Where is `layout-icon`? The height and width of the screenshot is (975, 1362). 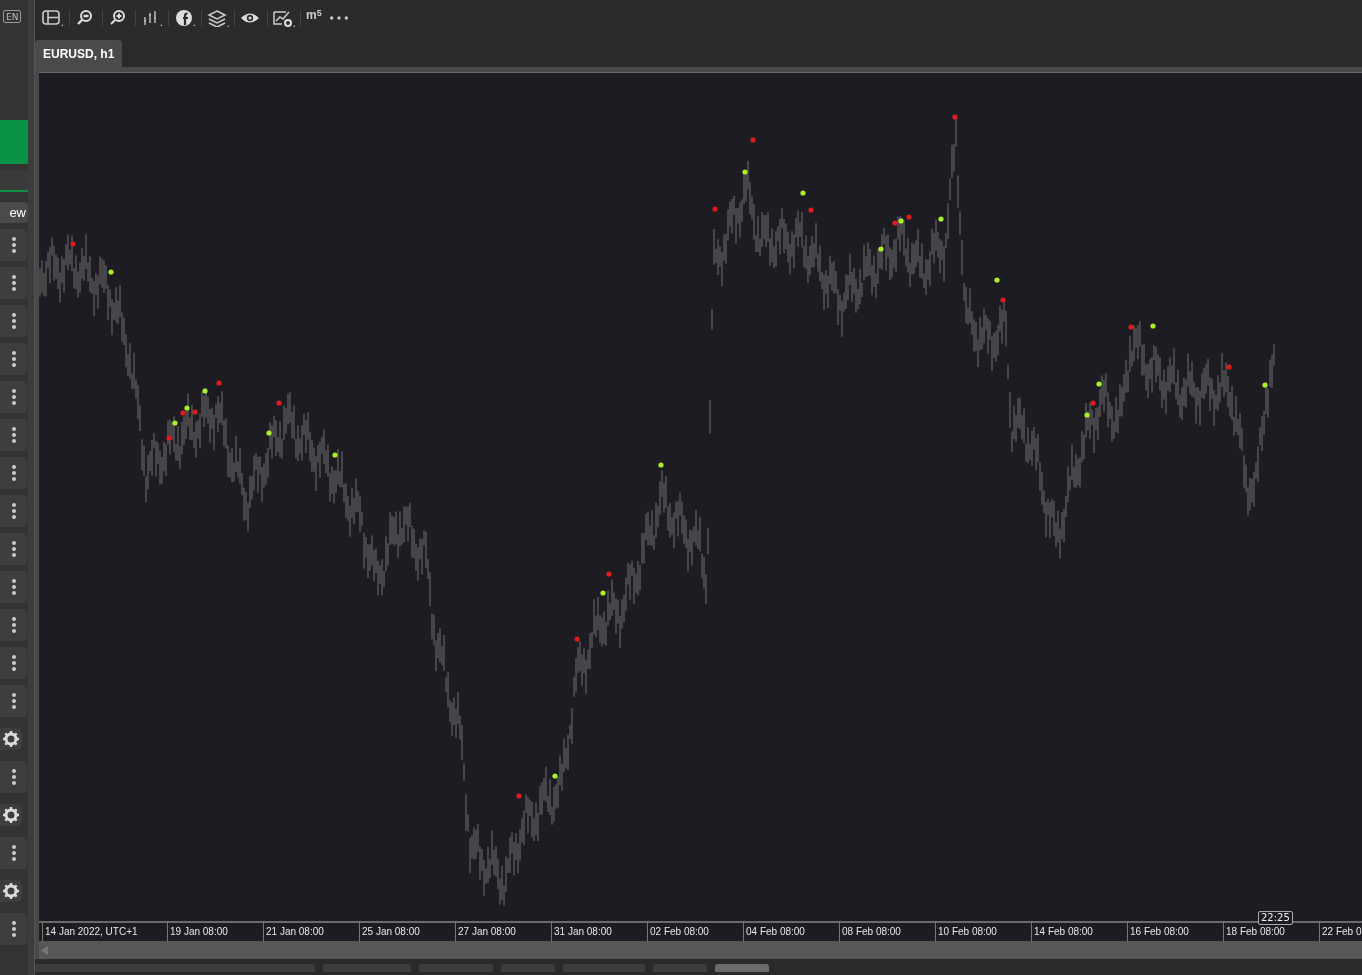
layout-icon is located at coordinates (53, 18).